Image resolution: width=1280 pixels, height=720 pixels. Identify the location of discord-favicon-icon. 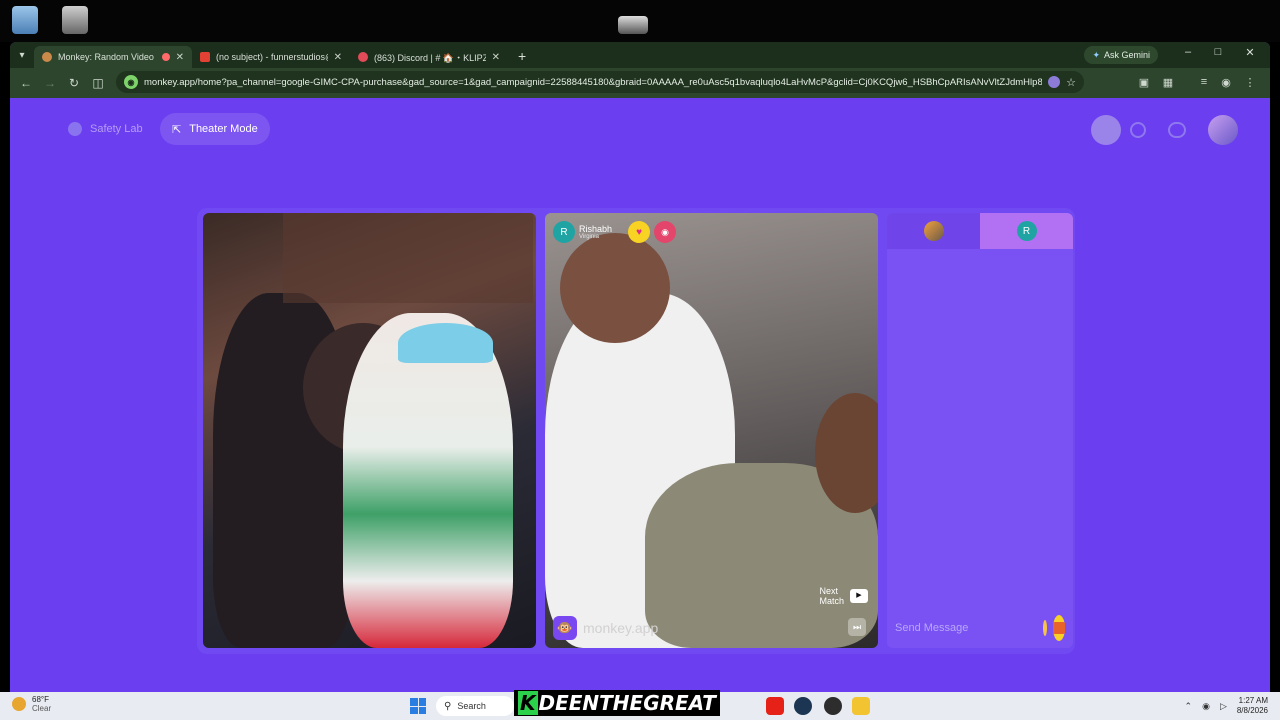
(363, 57).